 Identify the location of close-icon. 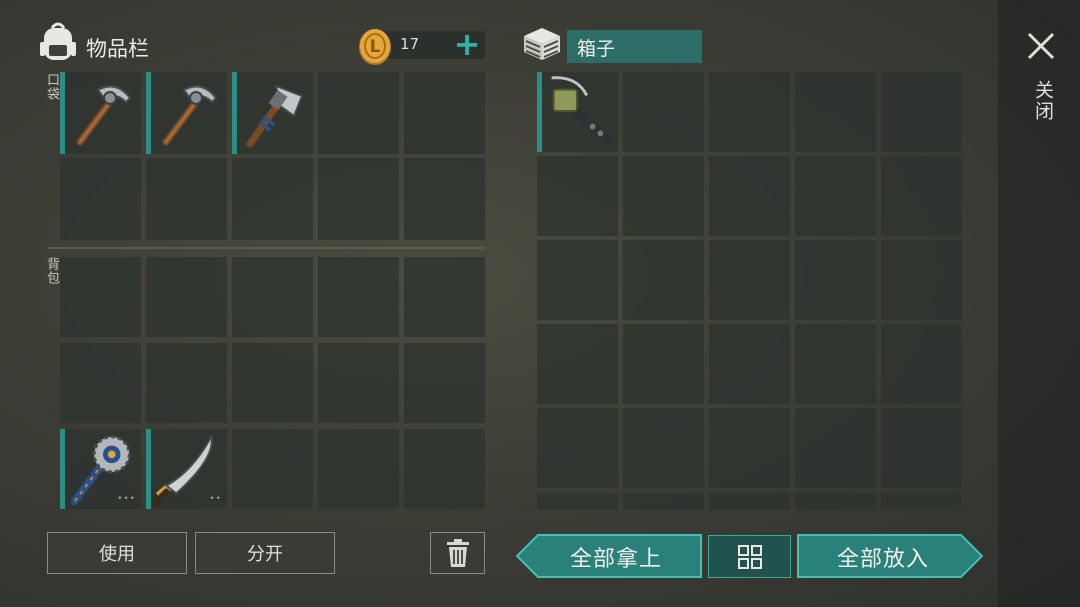
(1041, 46).